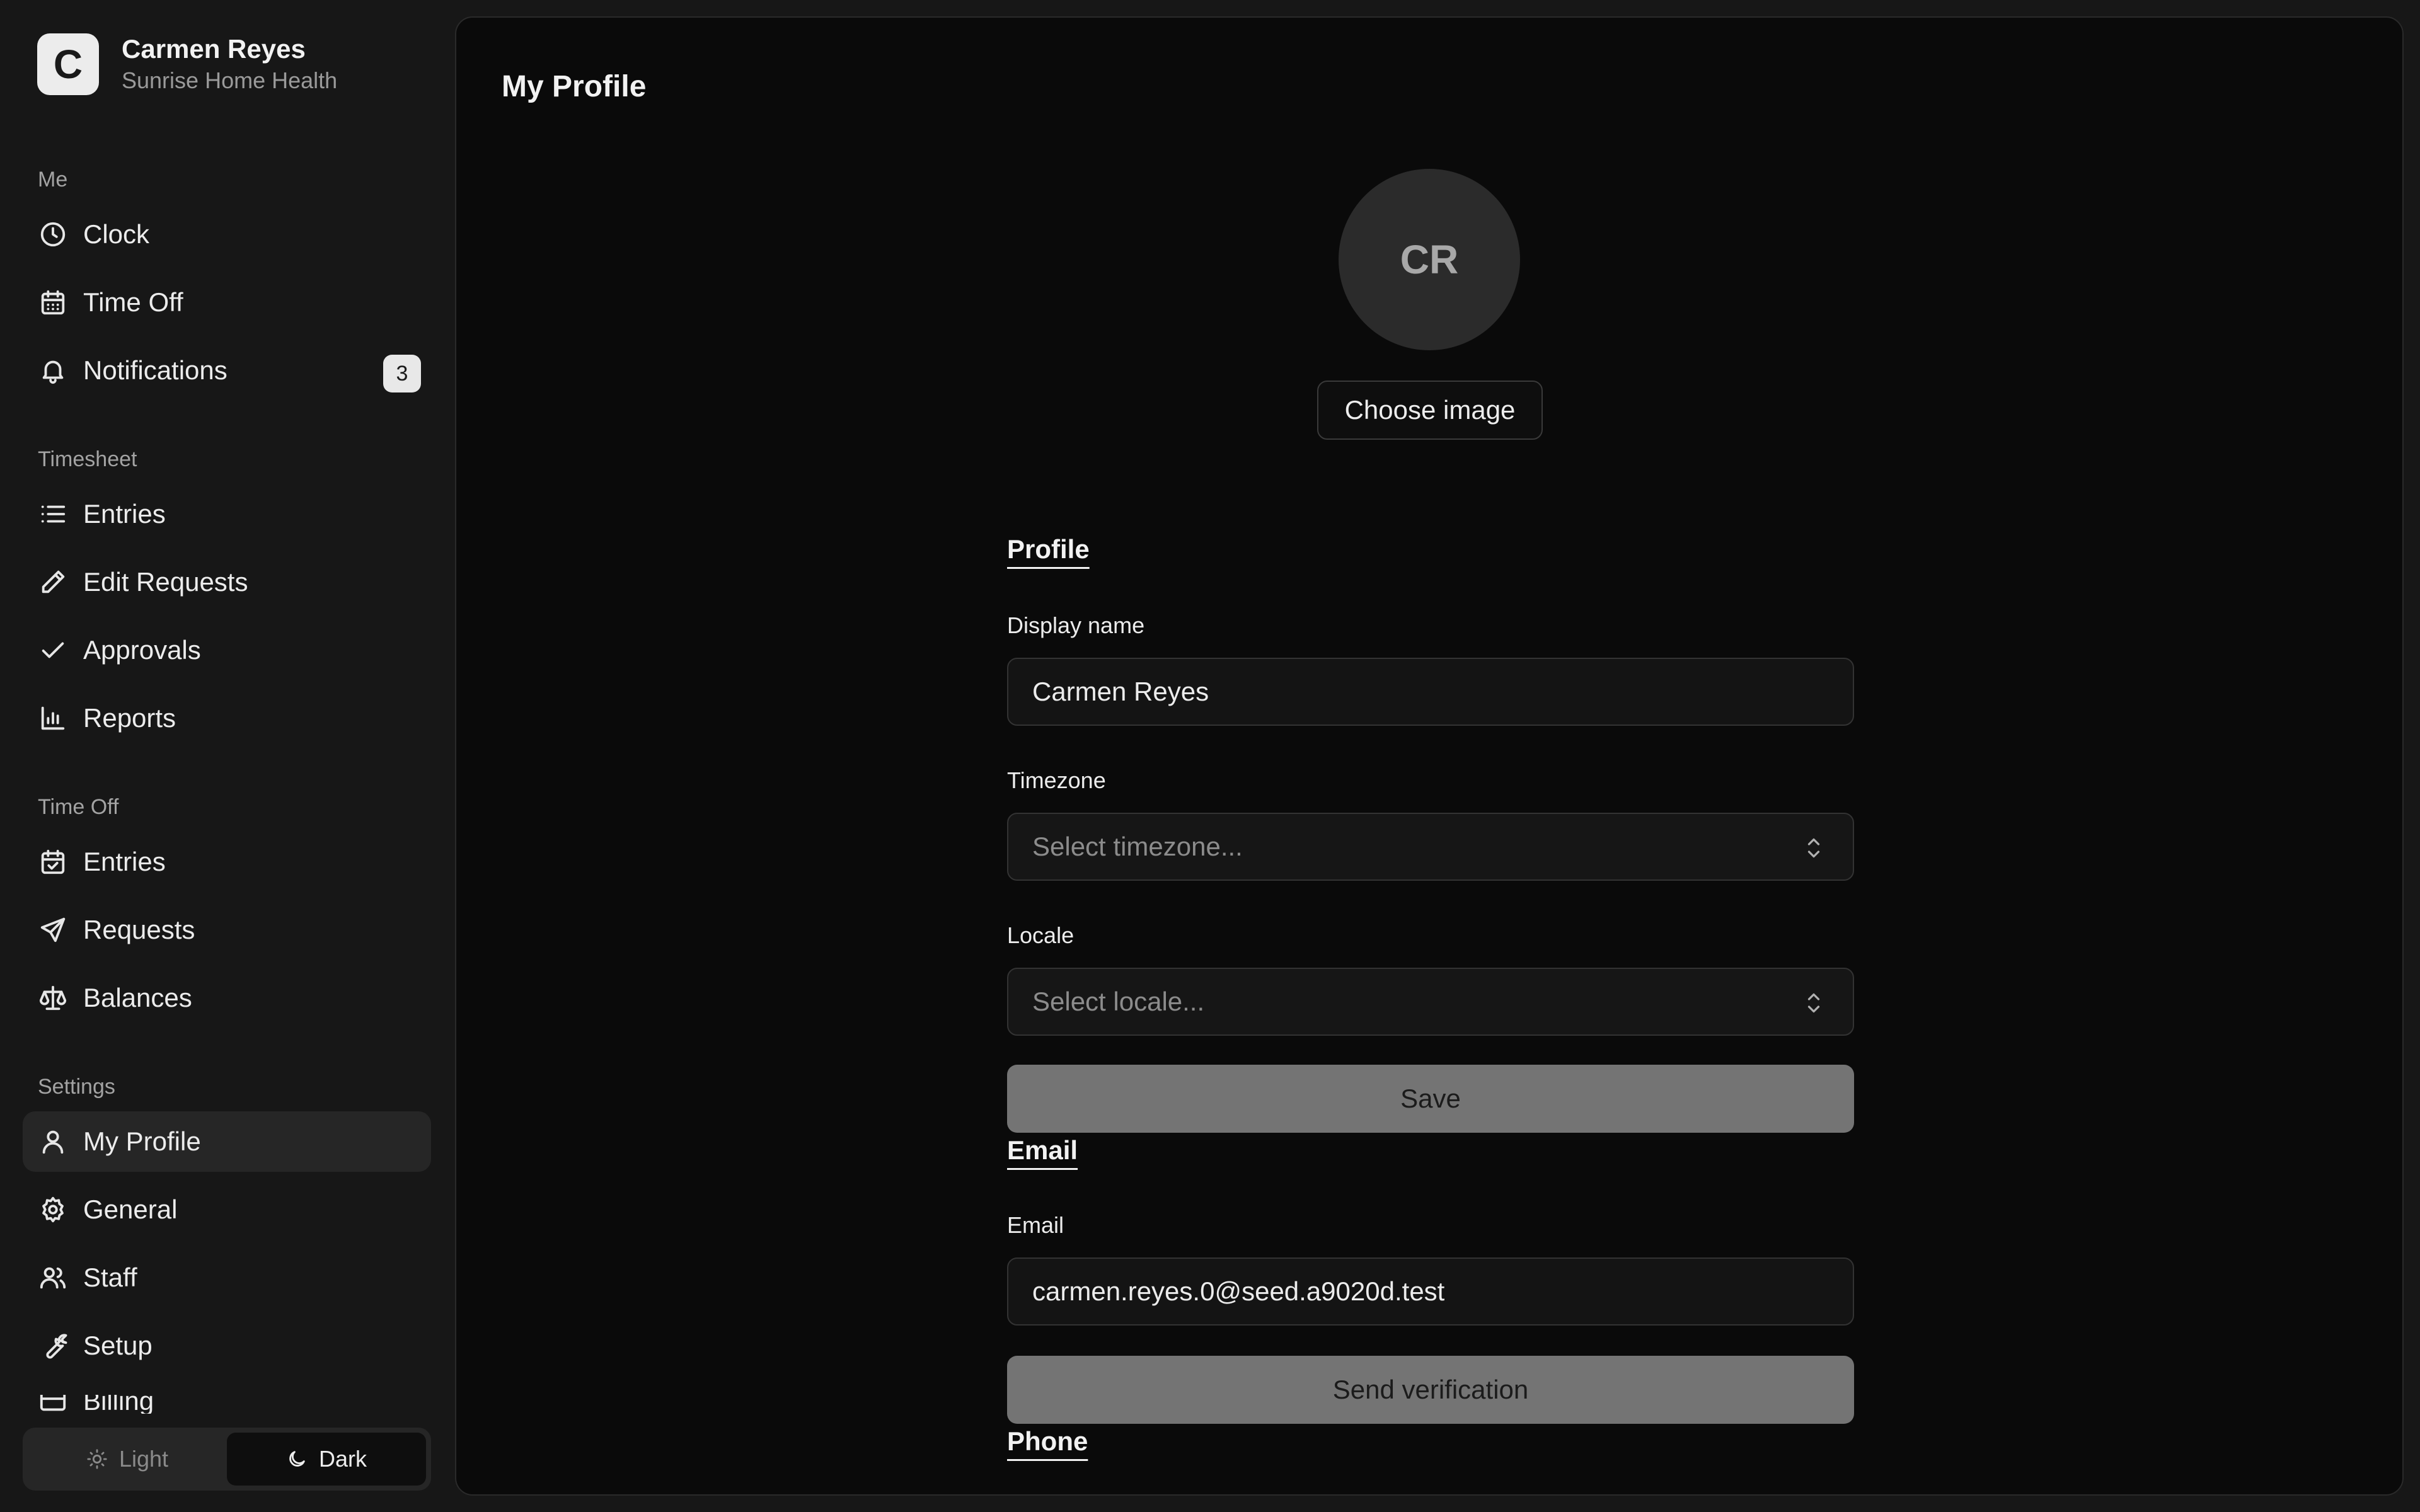 The image size is (2420, 1512). What do you see at coordinates (227, 1209) in the screenshot?
I see `sidebar-item-general: General` at bounding box center [227, 1209].